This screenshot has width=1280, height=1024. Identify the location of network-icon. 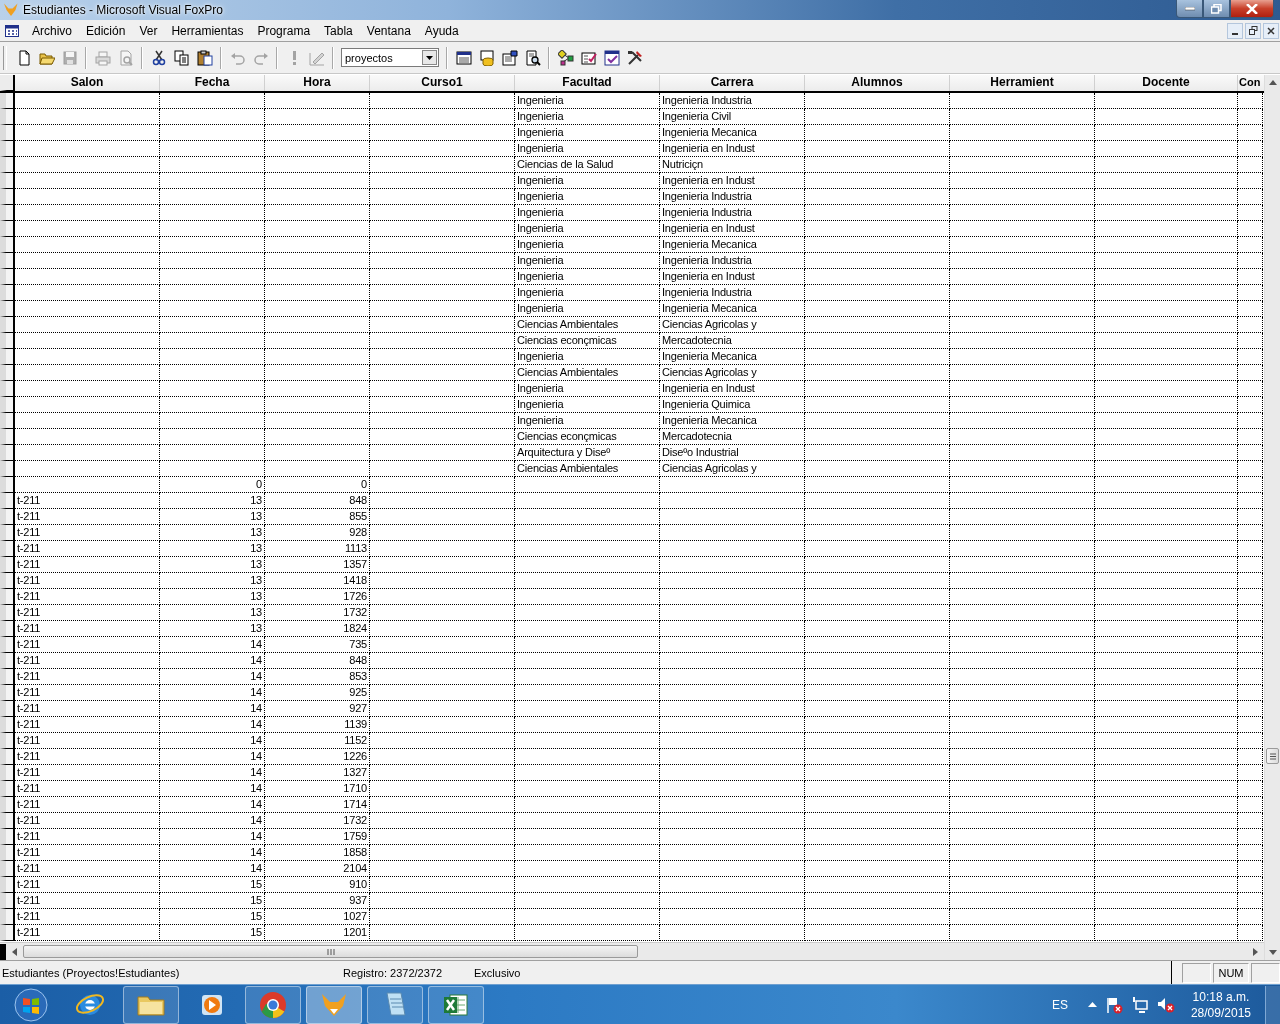
(1139, 1004).